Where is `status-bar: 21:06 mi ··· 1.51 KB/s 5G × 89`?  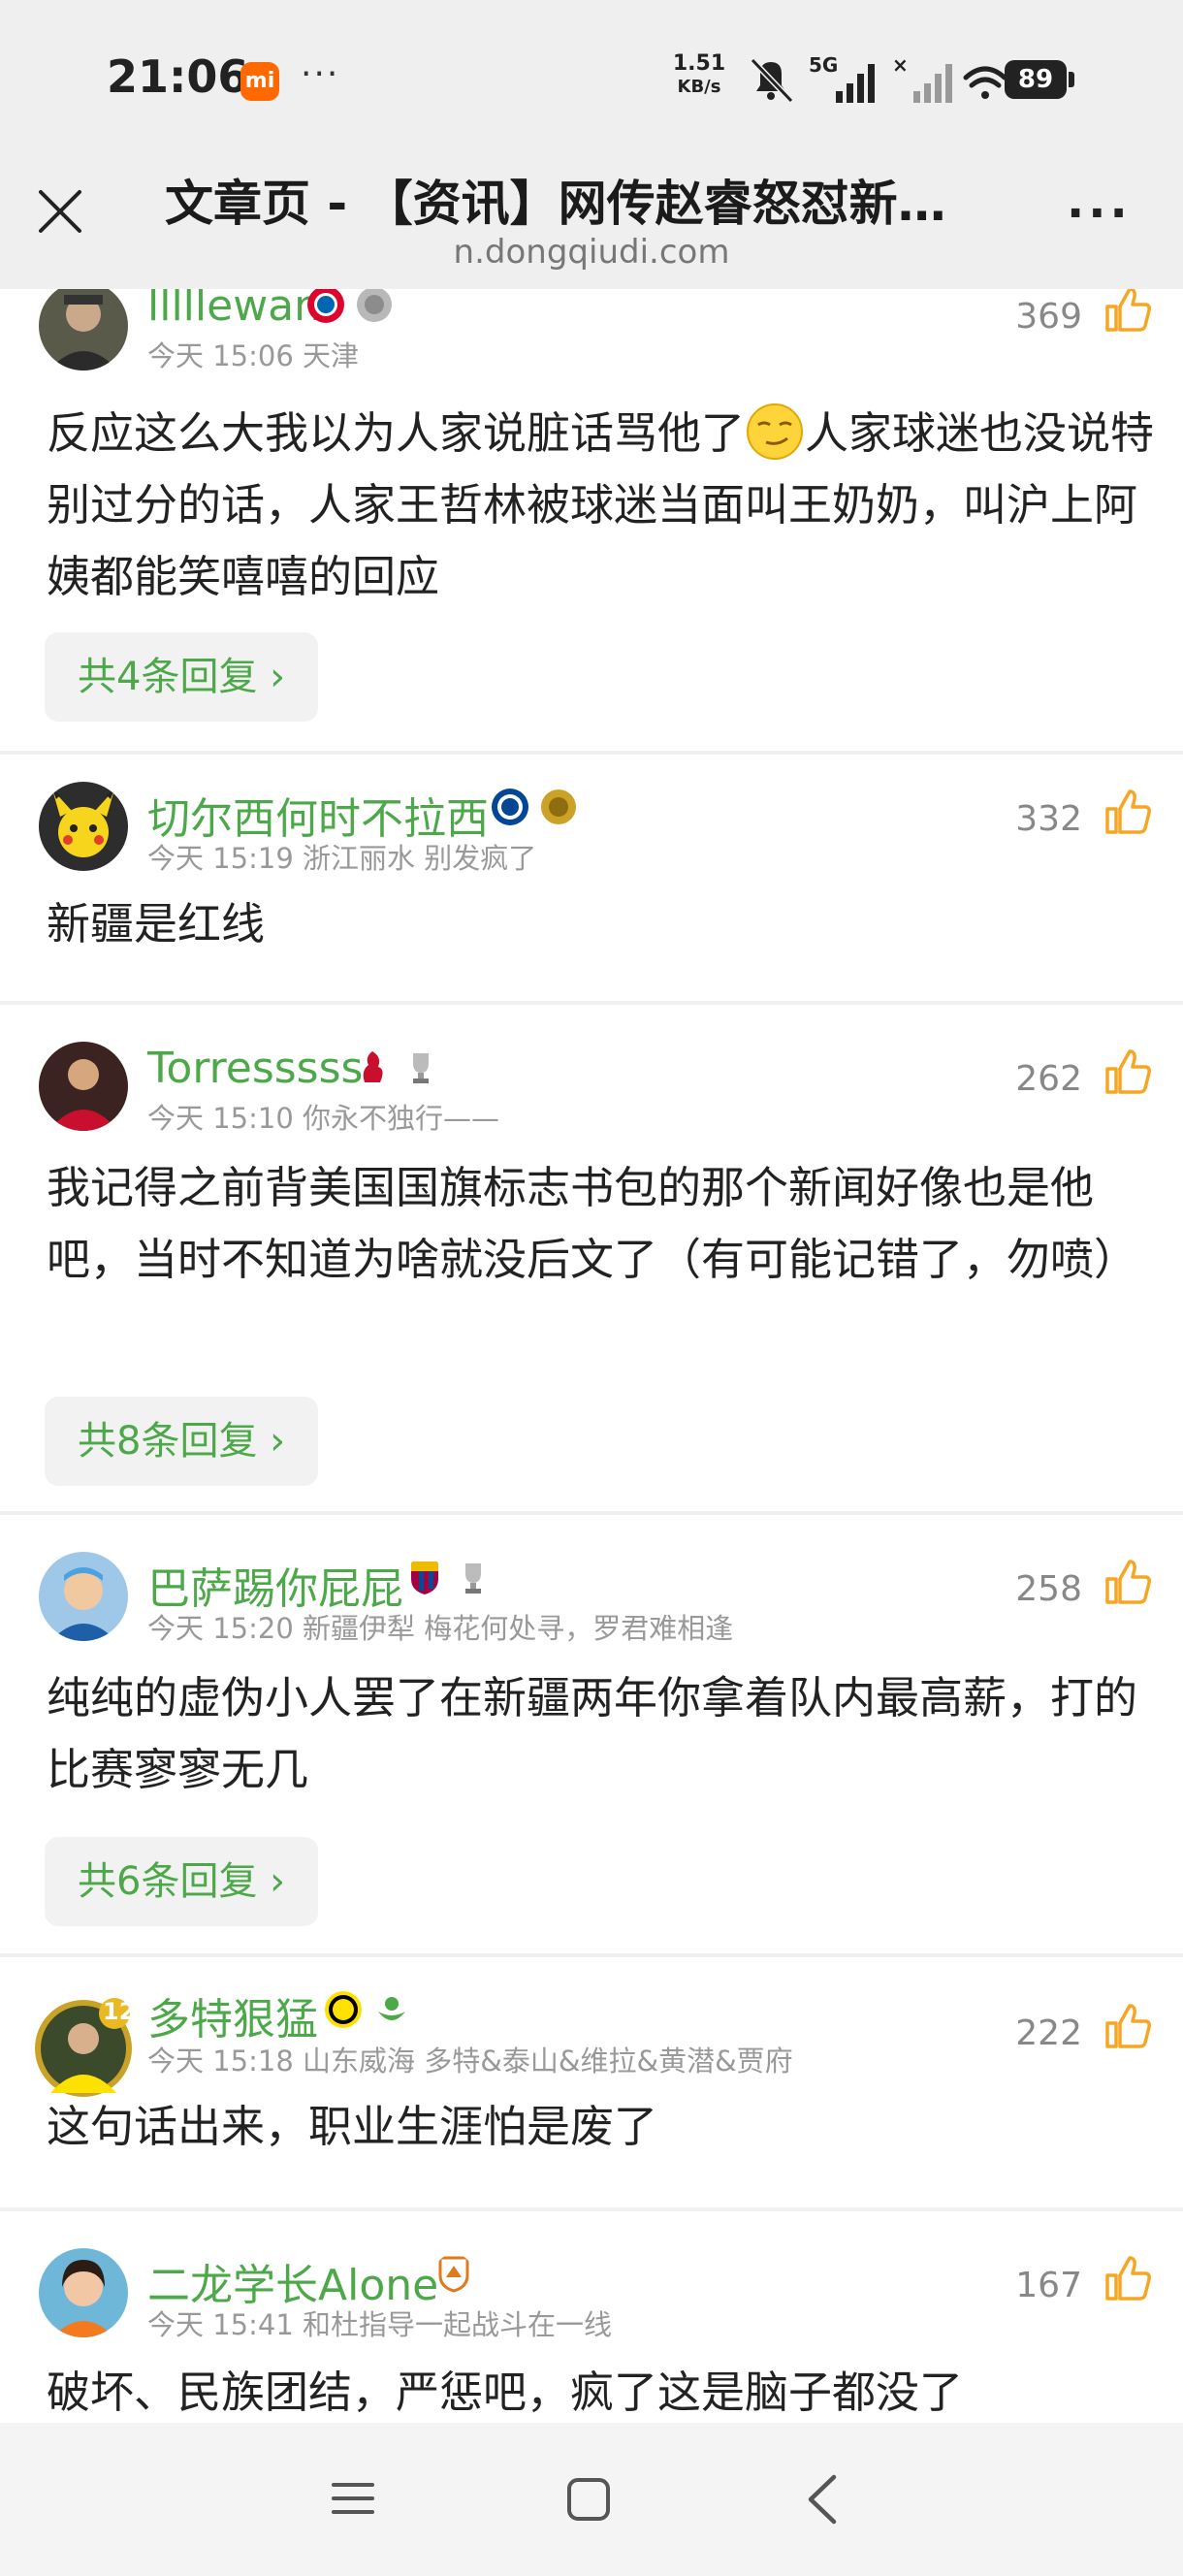
status-bar: 21:06 mi ··· 1.51 KB/s 5G × 89 is located at coordinates (591, 72).